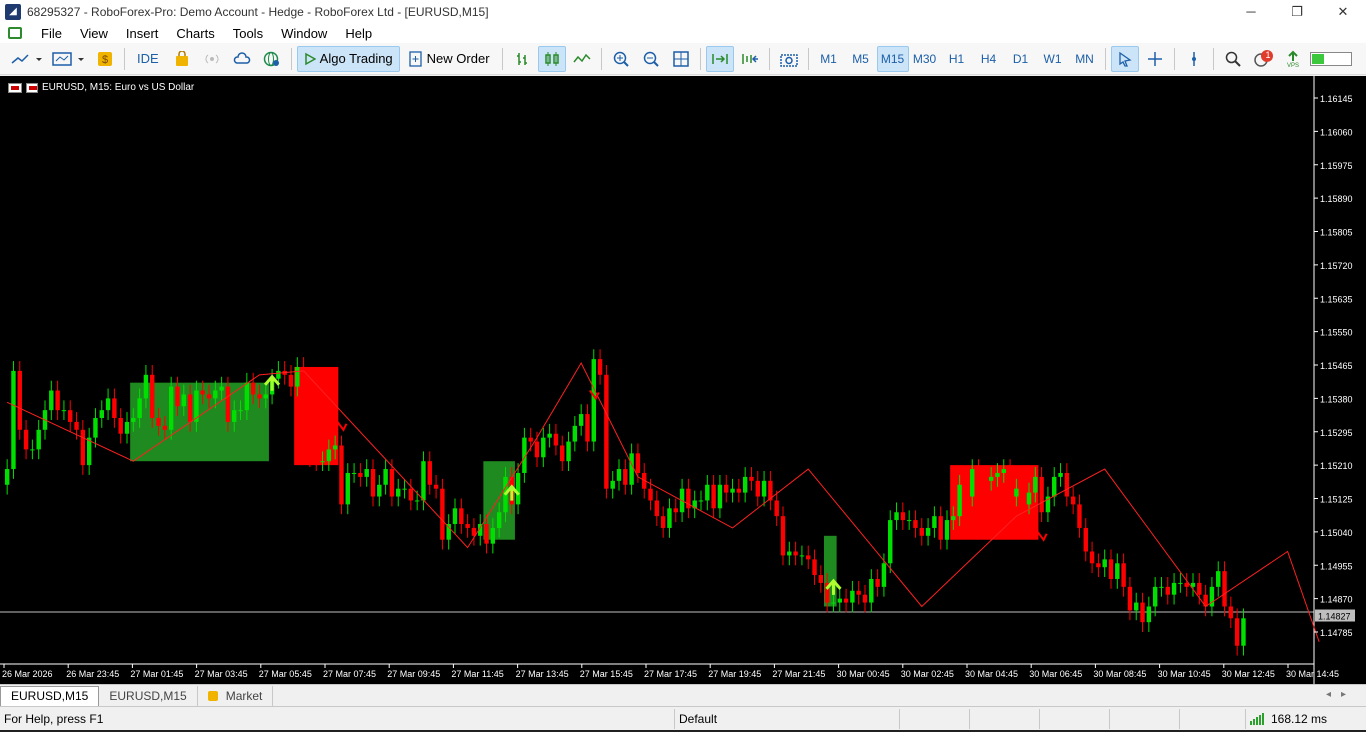 The height and width of the screenshot is (732, 1366). Describe the element at coordinates (957, 59) in the screenshot. I see `timeframe-h1: H1` at that location.